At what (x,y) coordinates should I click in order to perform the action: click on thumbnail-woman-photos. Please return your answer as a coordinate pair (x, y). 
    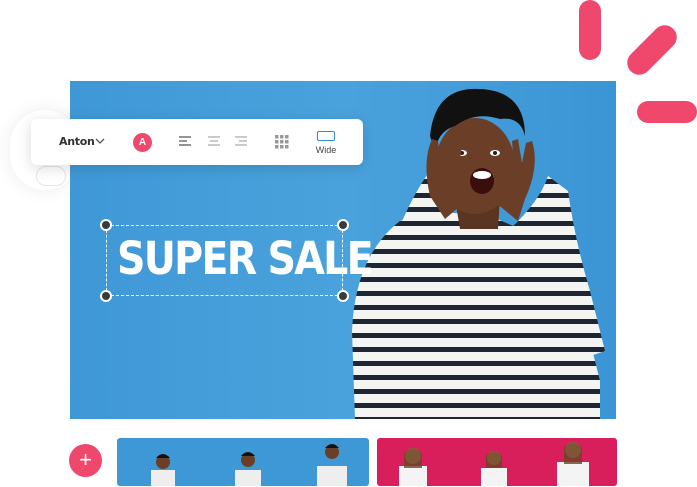
    Looking at the image, I should click on (494, 464).